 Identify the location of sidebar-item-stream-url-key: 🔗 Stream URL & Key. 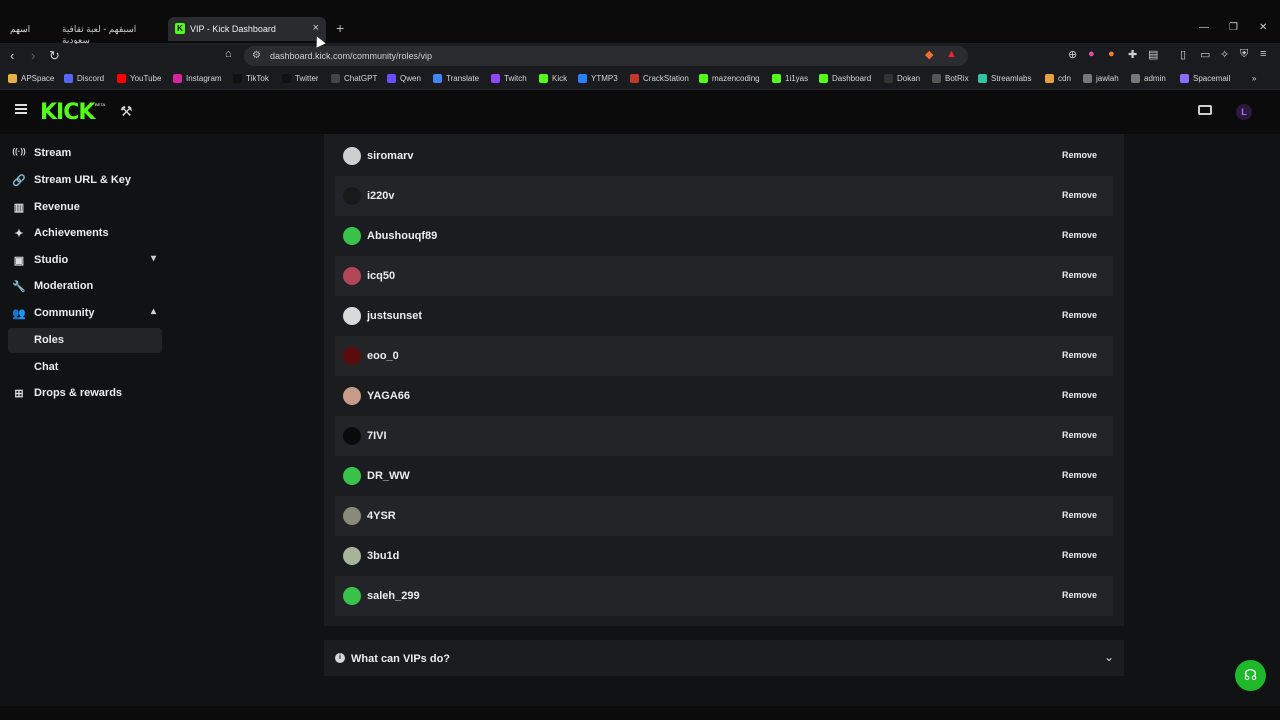
(85, 180).